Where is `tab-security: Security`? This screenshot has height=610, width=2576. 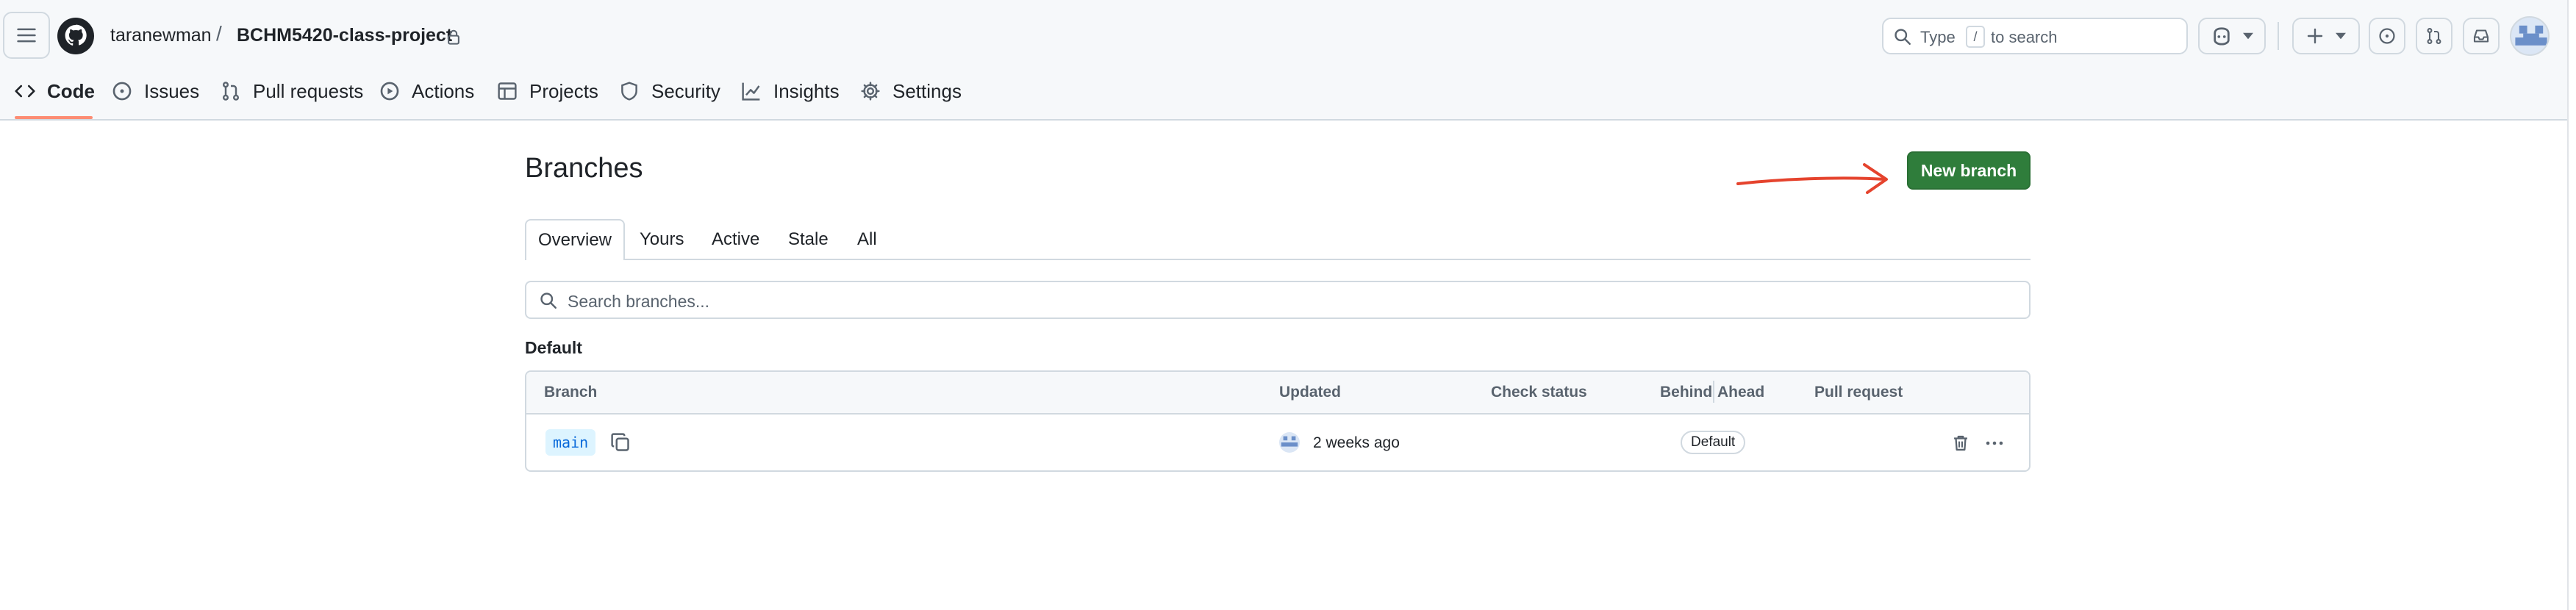 tab-security: Security is located at coordinates (669, 91).